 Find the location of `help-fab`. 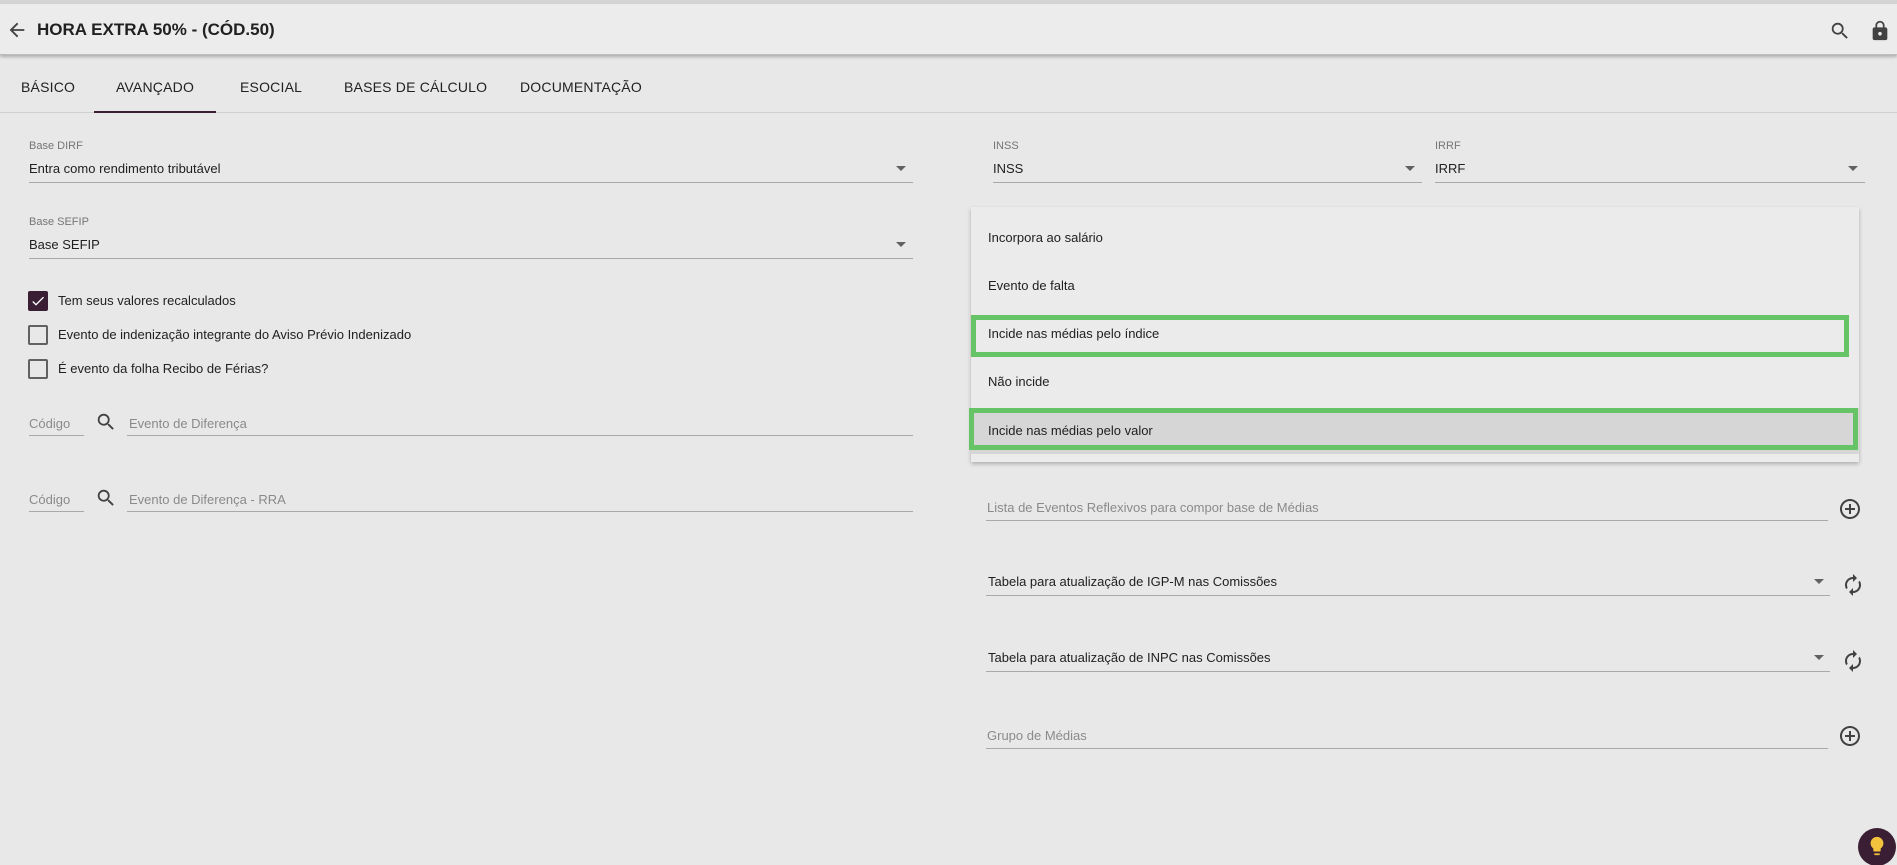

help-fab is located at coordinates (1877, 846).